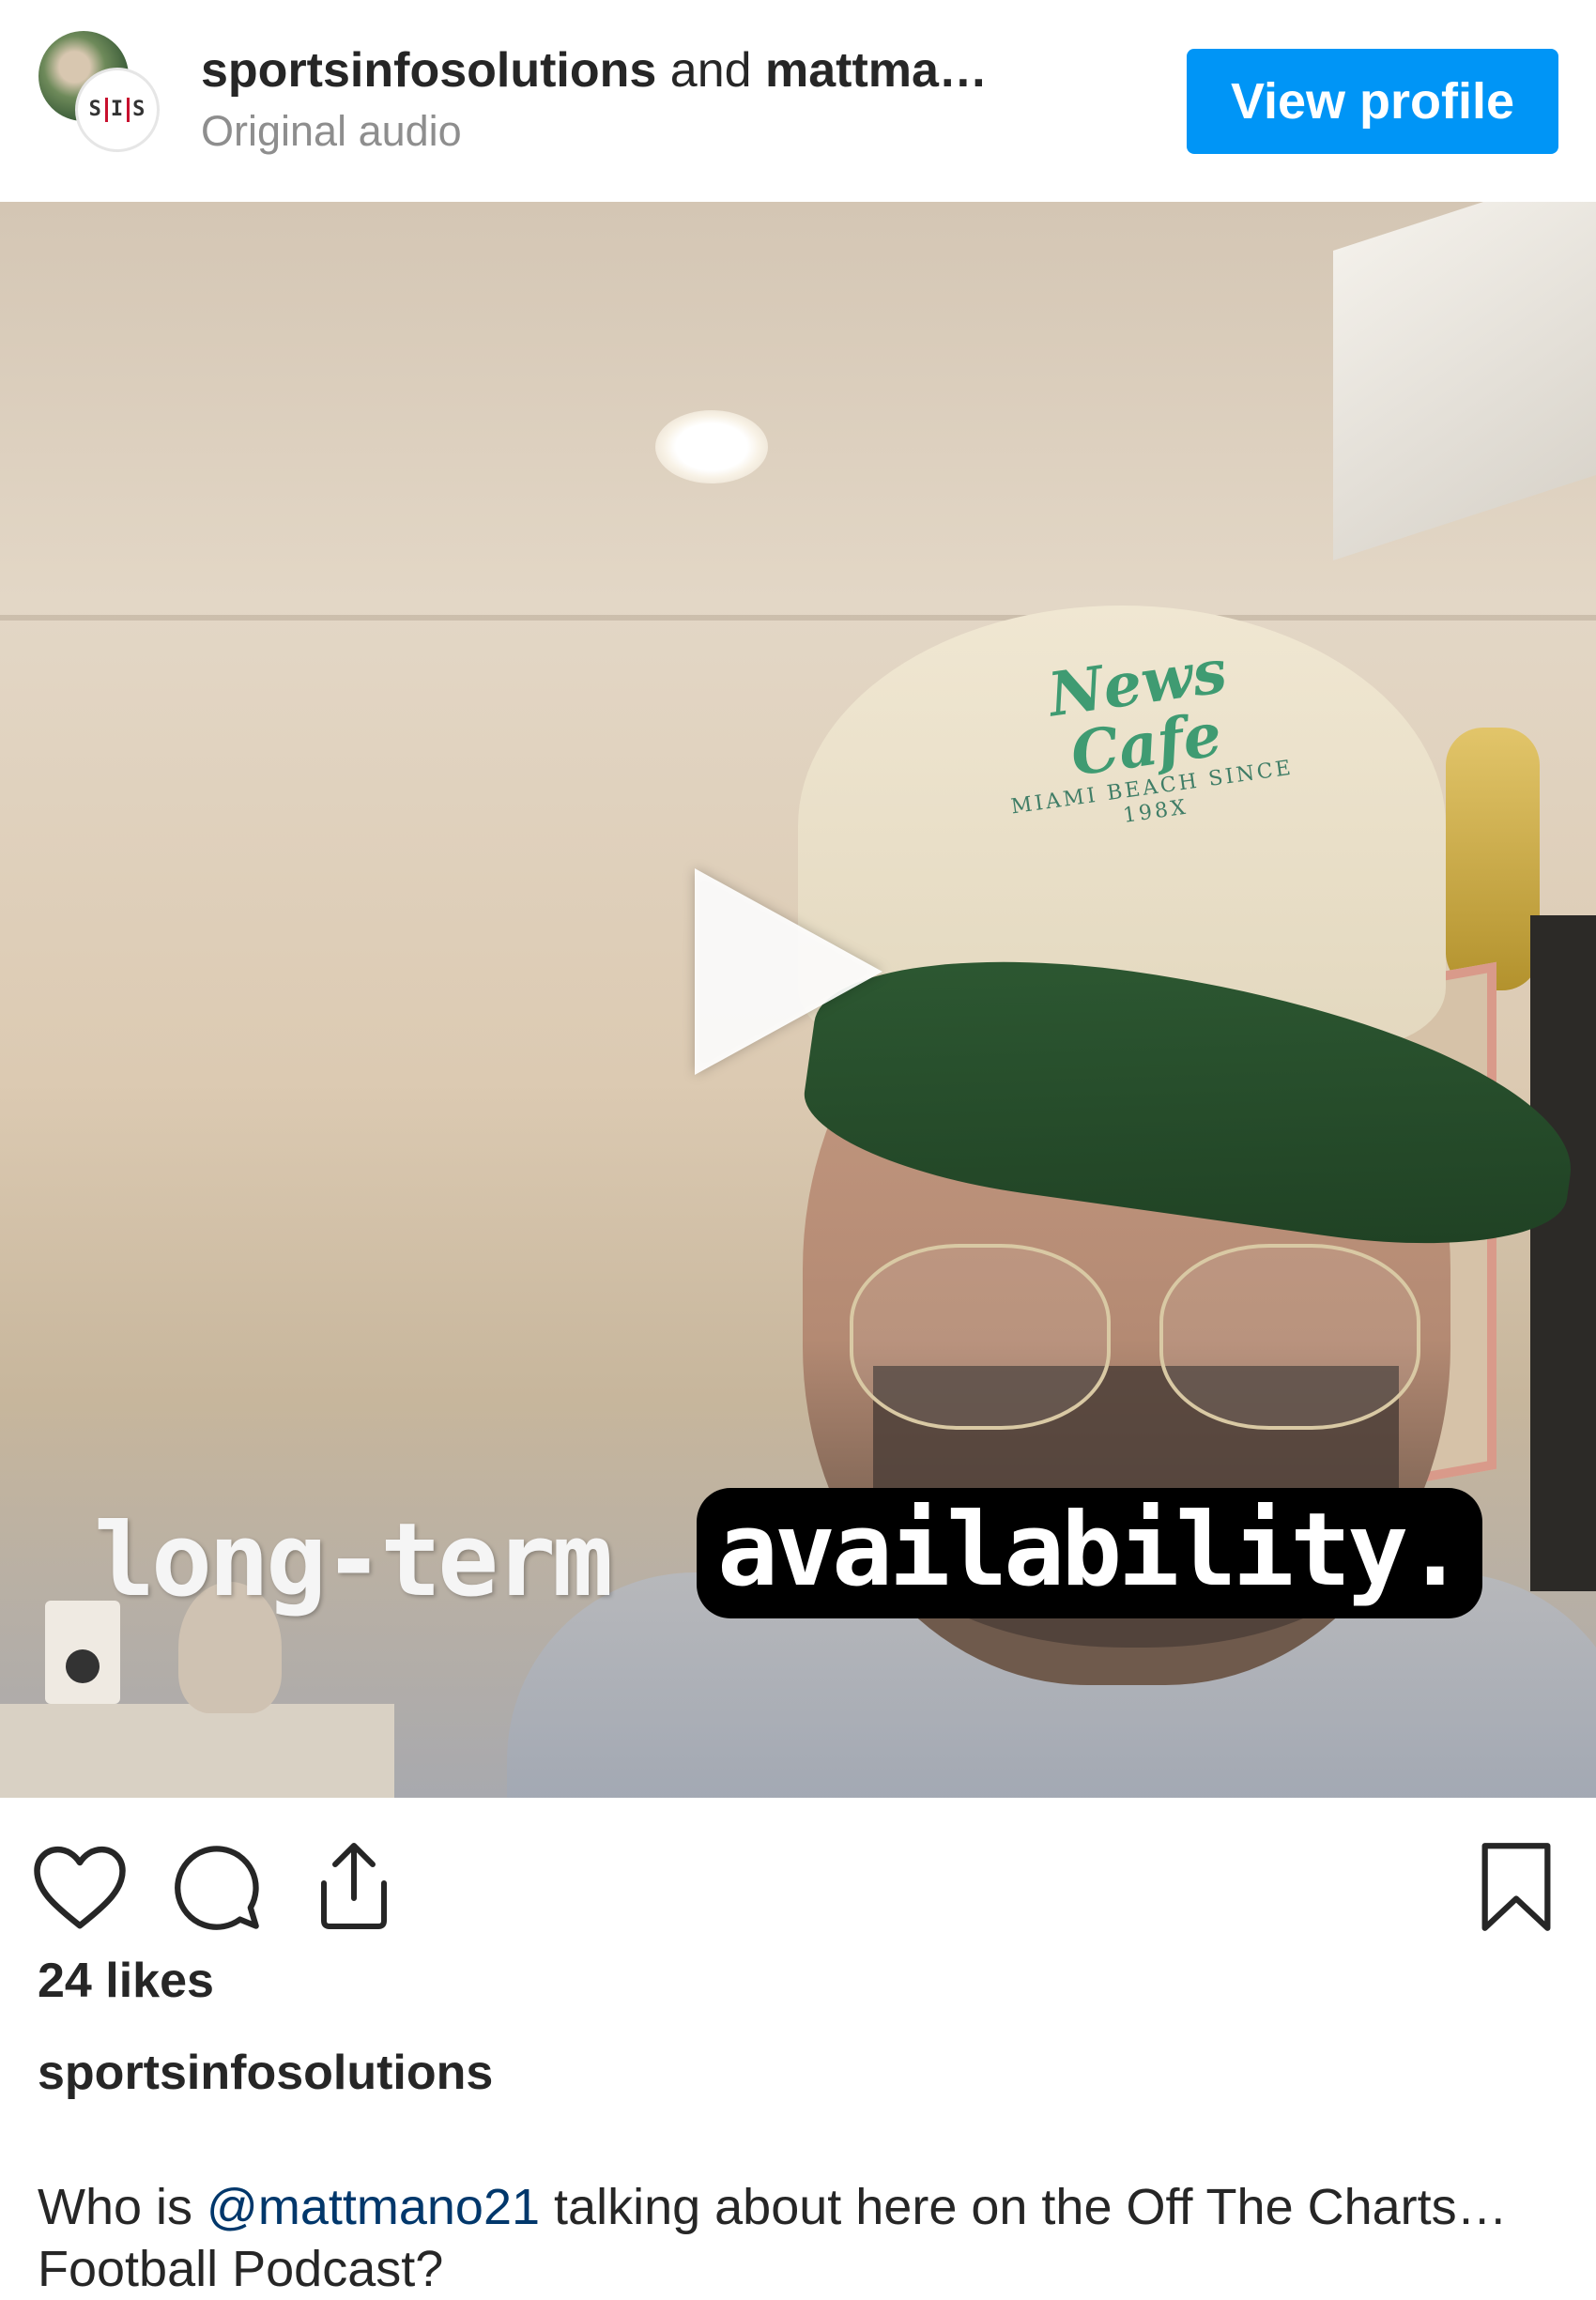 Image resolution: width=1596 pixels, height=2300 pixels. What do you see at coordinates (1517, 1887) in the screenshot?
I see `bookmark-icon` at bounding box center [1517, 1887].